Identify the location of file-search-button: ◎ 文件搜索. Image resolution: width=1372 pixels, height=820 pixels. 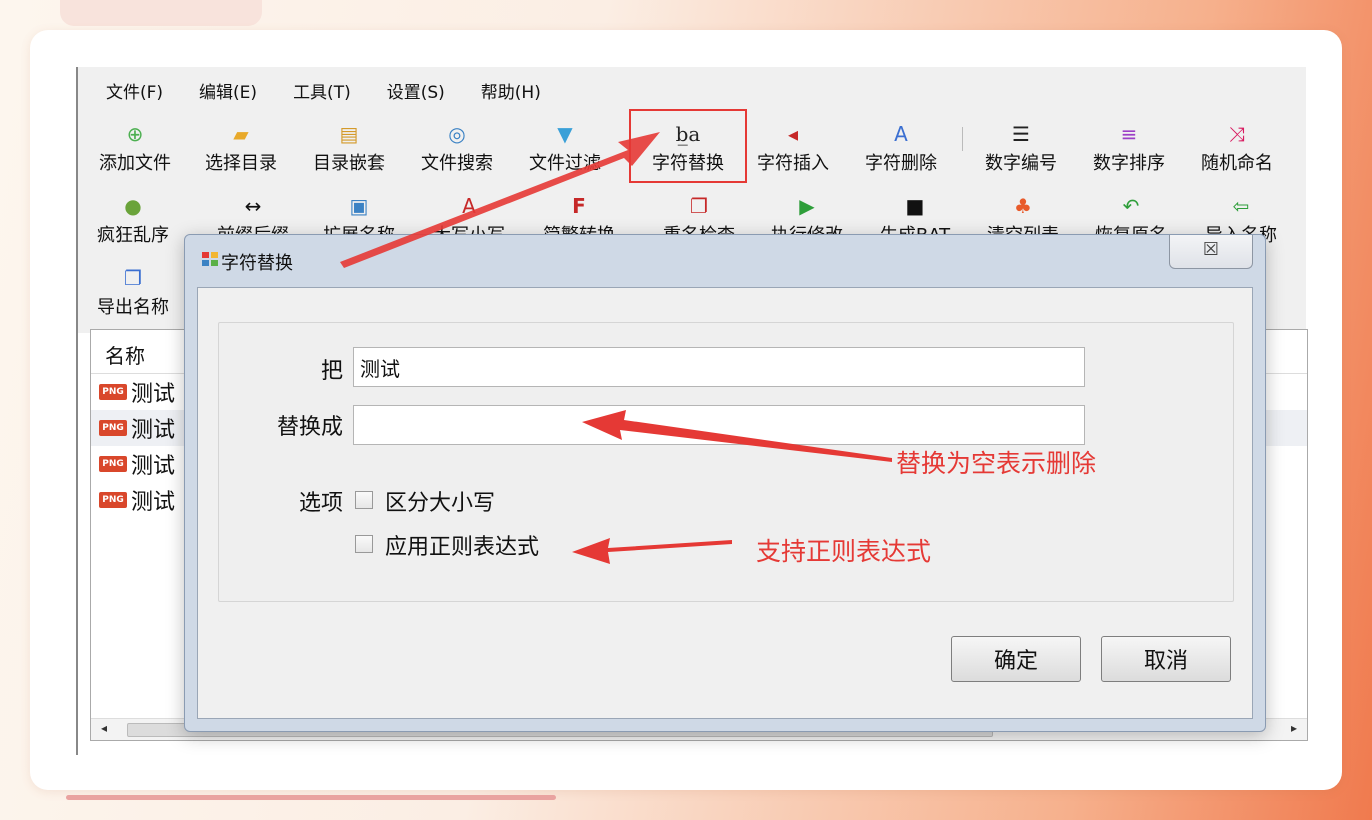
(457, 153).